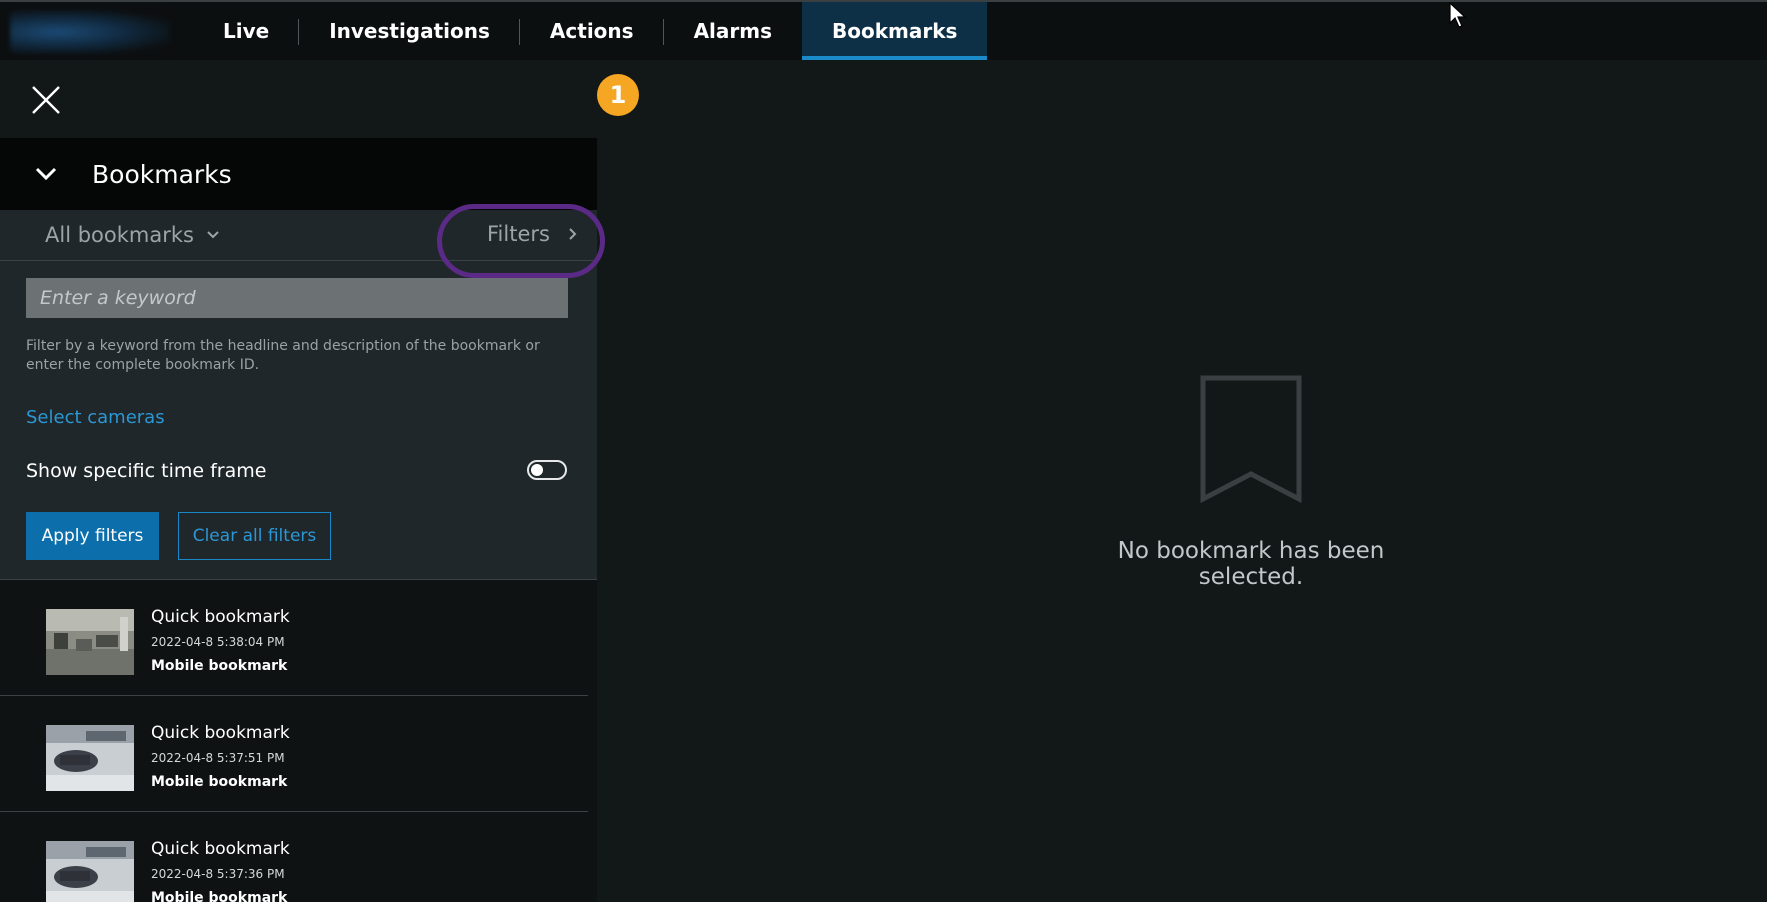 This screenshot has width=1767, height=902. I want to click on tab-bookmarks-label: Bookmarks, so click(895, 31).